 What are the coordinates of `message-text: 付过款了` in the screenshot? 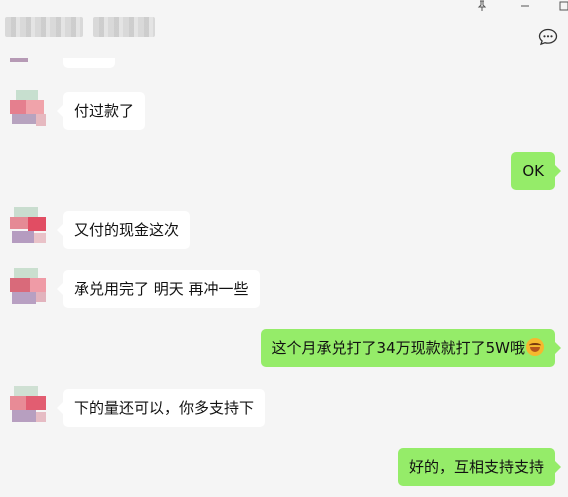 It's located at (104, 111).